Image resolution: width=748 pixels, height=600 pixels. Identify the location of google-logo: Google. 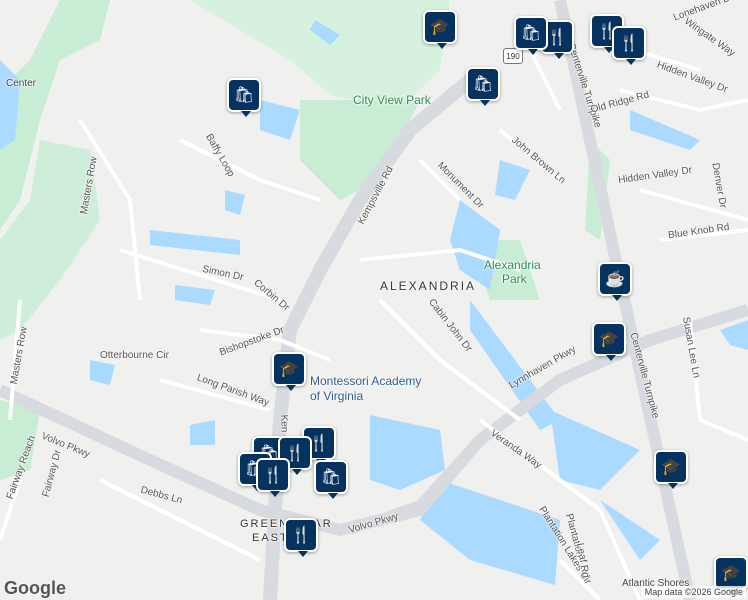
(35, 588).